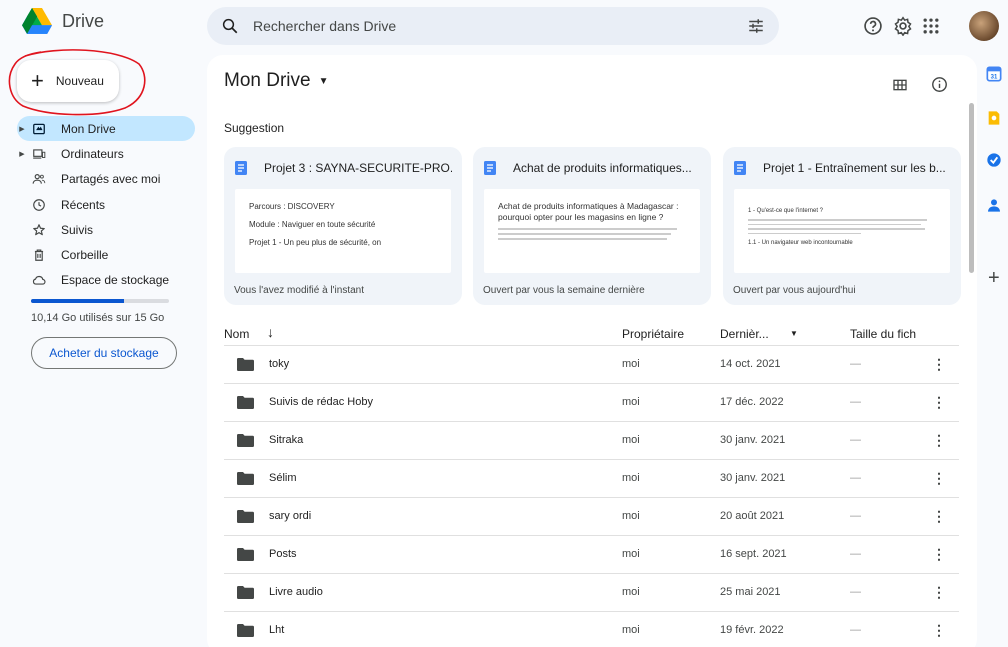  What do you see at coordinates (39, 255) in the screenshot?
I see `trash-icon` at bounding box center [39, 255].